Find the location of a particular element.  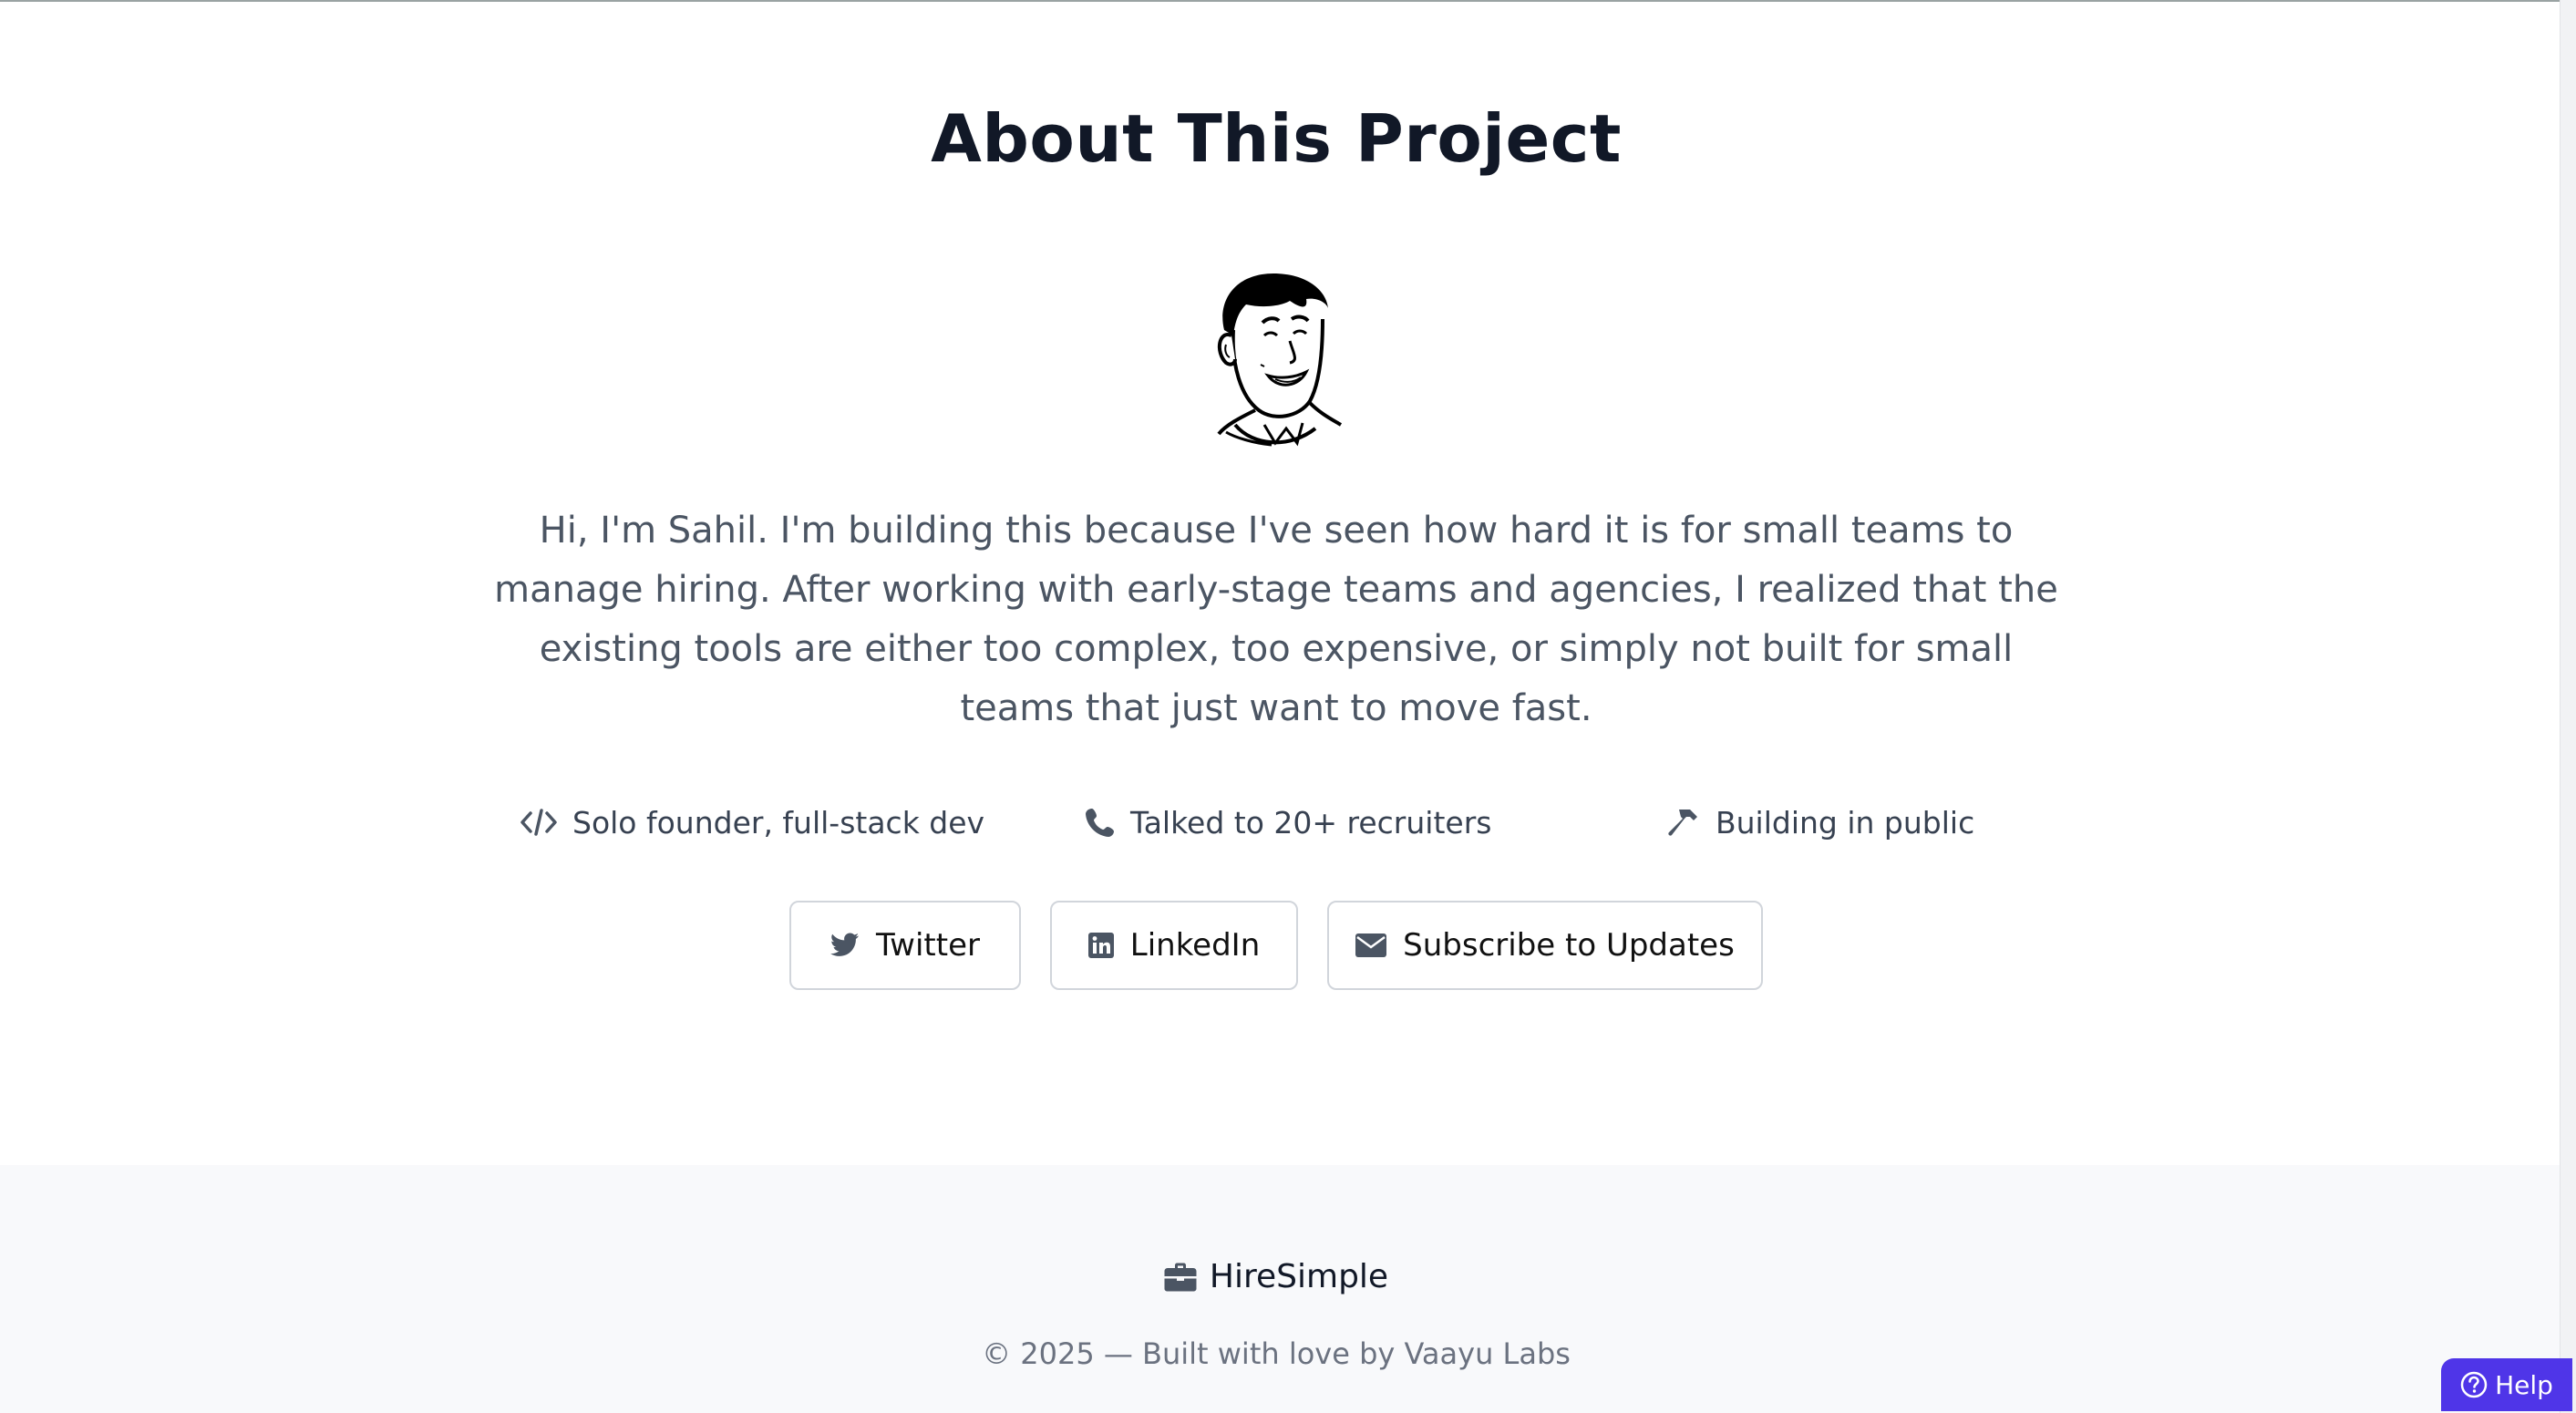

twitter-label: Twitter is located at coordinates (928, 945).